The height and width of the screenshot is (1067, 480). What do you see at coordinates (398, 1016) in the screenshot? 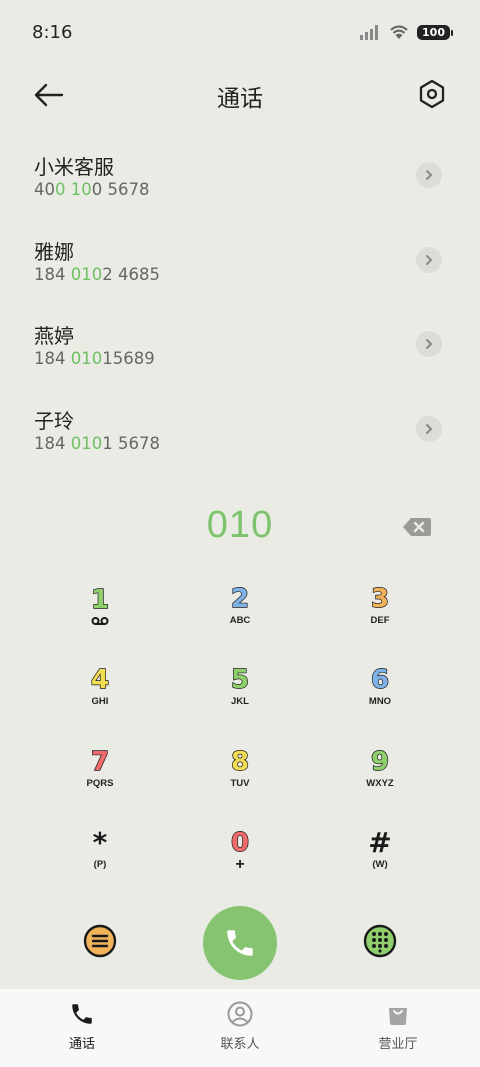
I see `shopping-bag-icon` at bounding box center [398, 1016].